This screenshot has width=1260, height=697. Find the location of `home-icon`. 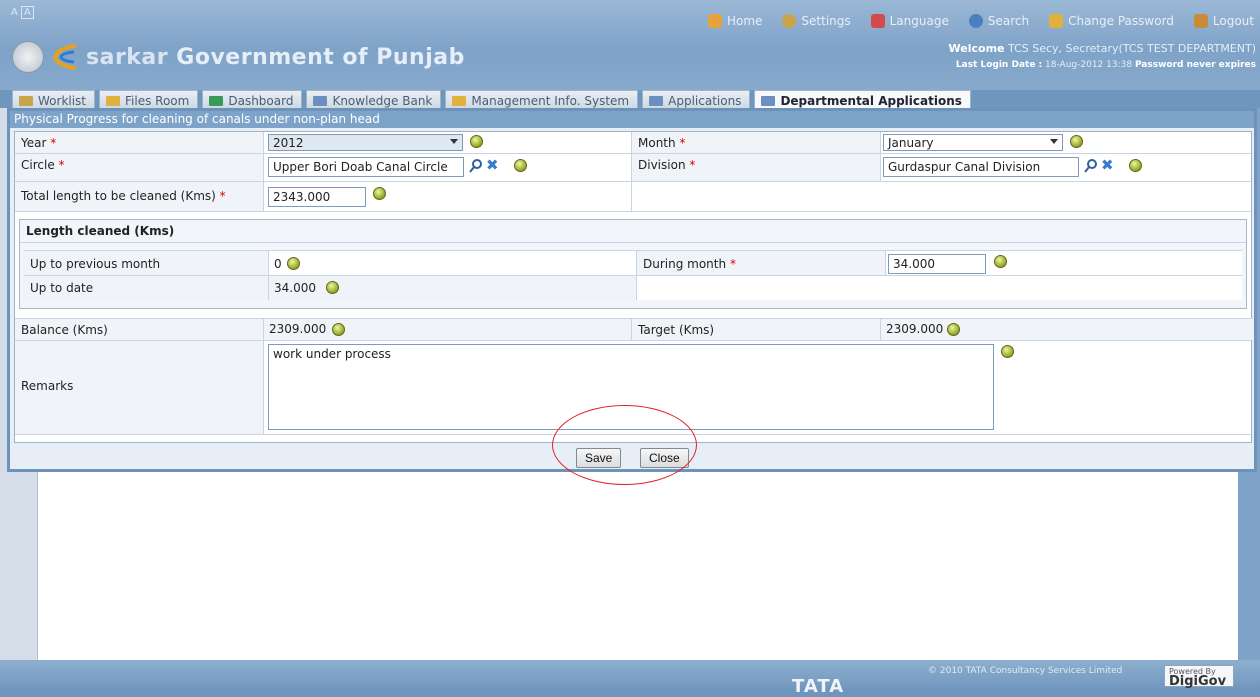

home-icon is located at coordinates (714, 21).